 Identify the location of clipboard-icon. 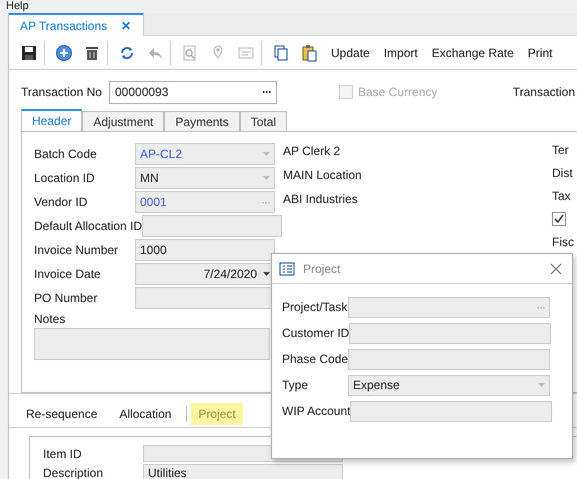
(309, 53).